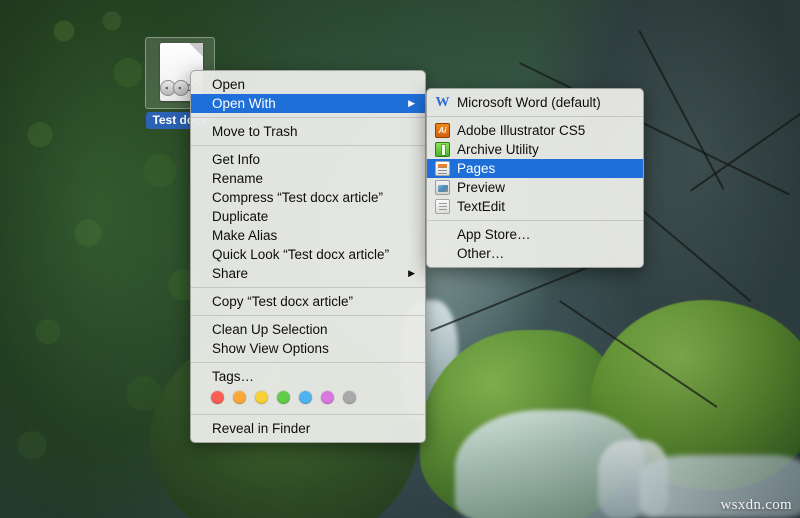  I want to click on menu-item-pages: Pages, so click(535, 168).